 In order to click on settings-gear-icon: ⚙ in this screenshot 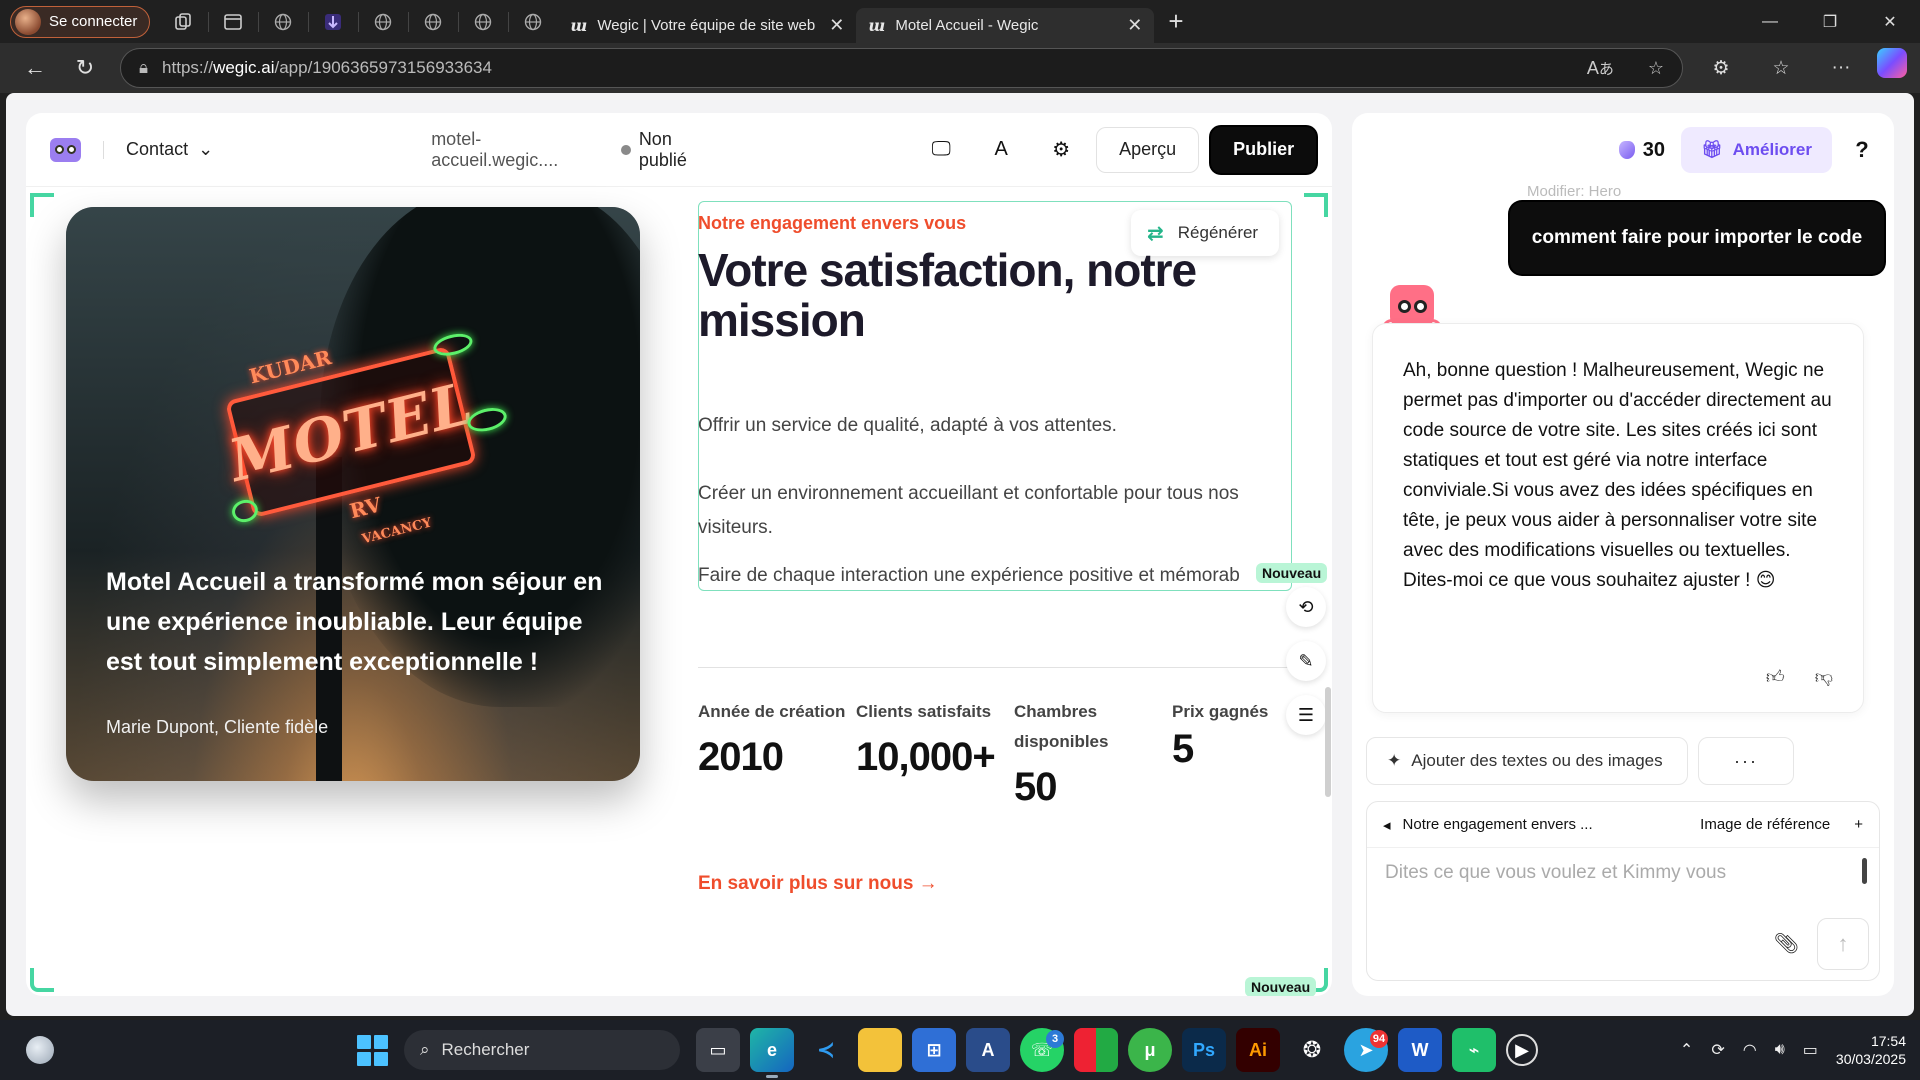, I will do `click(1061, 150)`.